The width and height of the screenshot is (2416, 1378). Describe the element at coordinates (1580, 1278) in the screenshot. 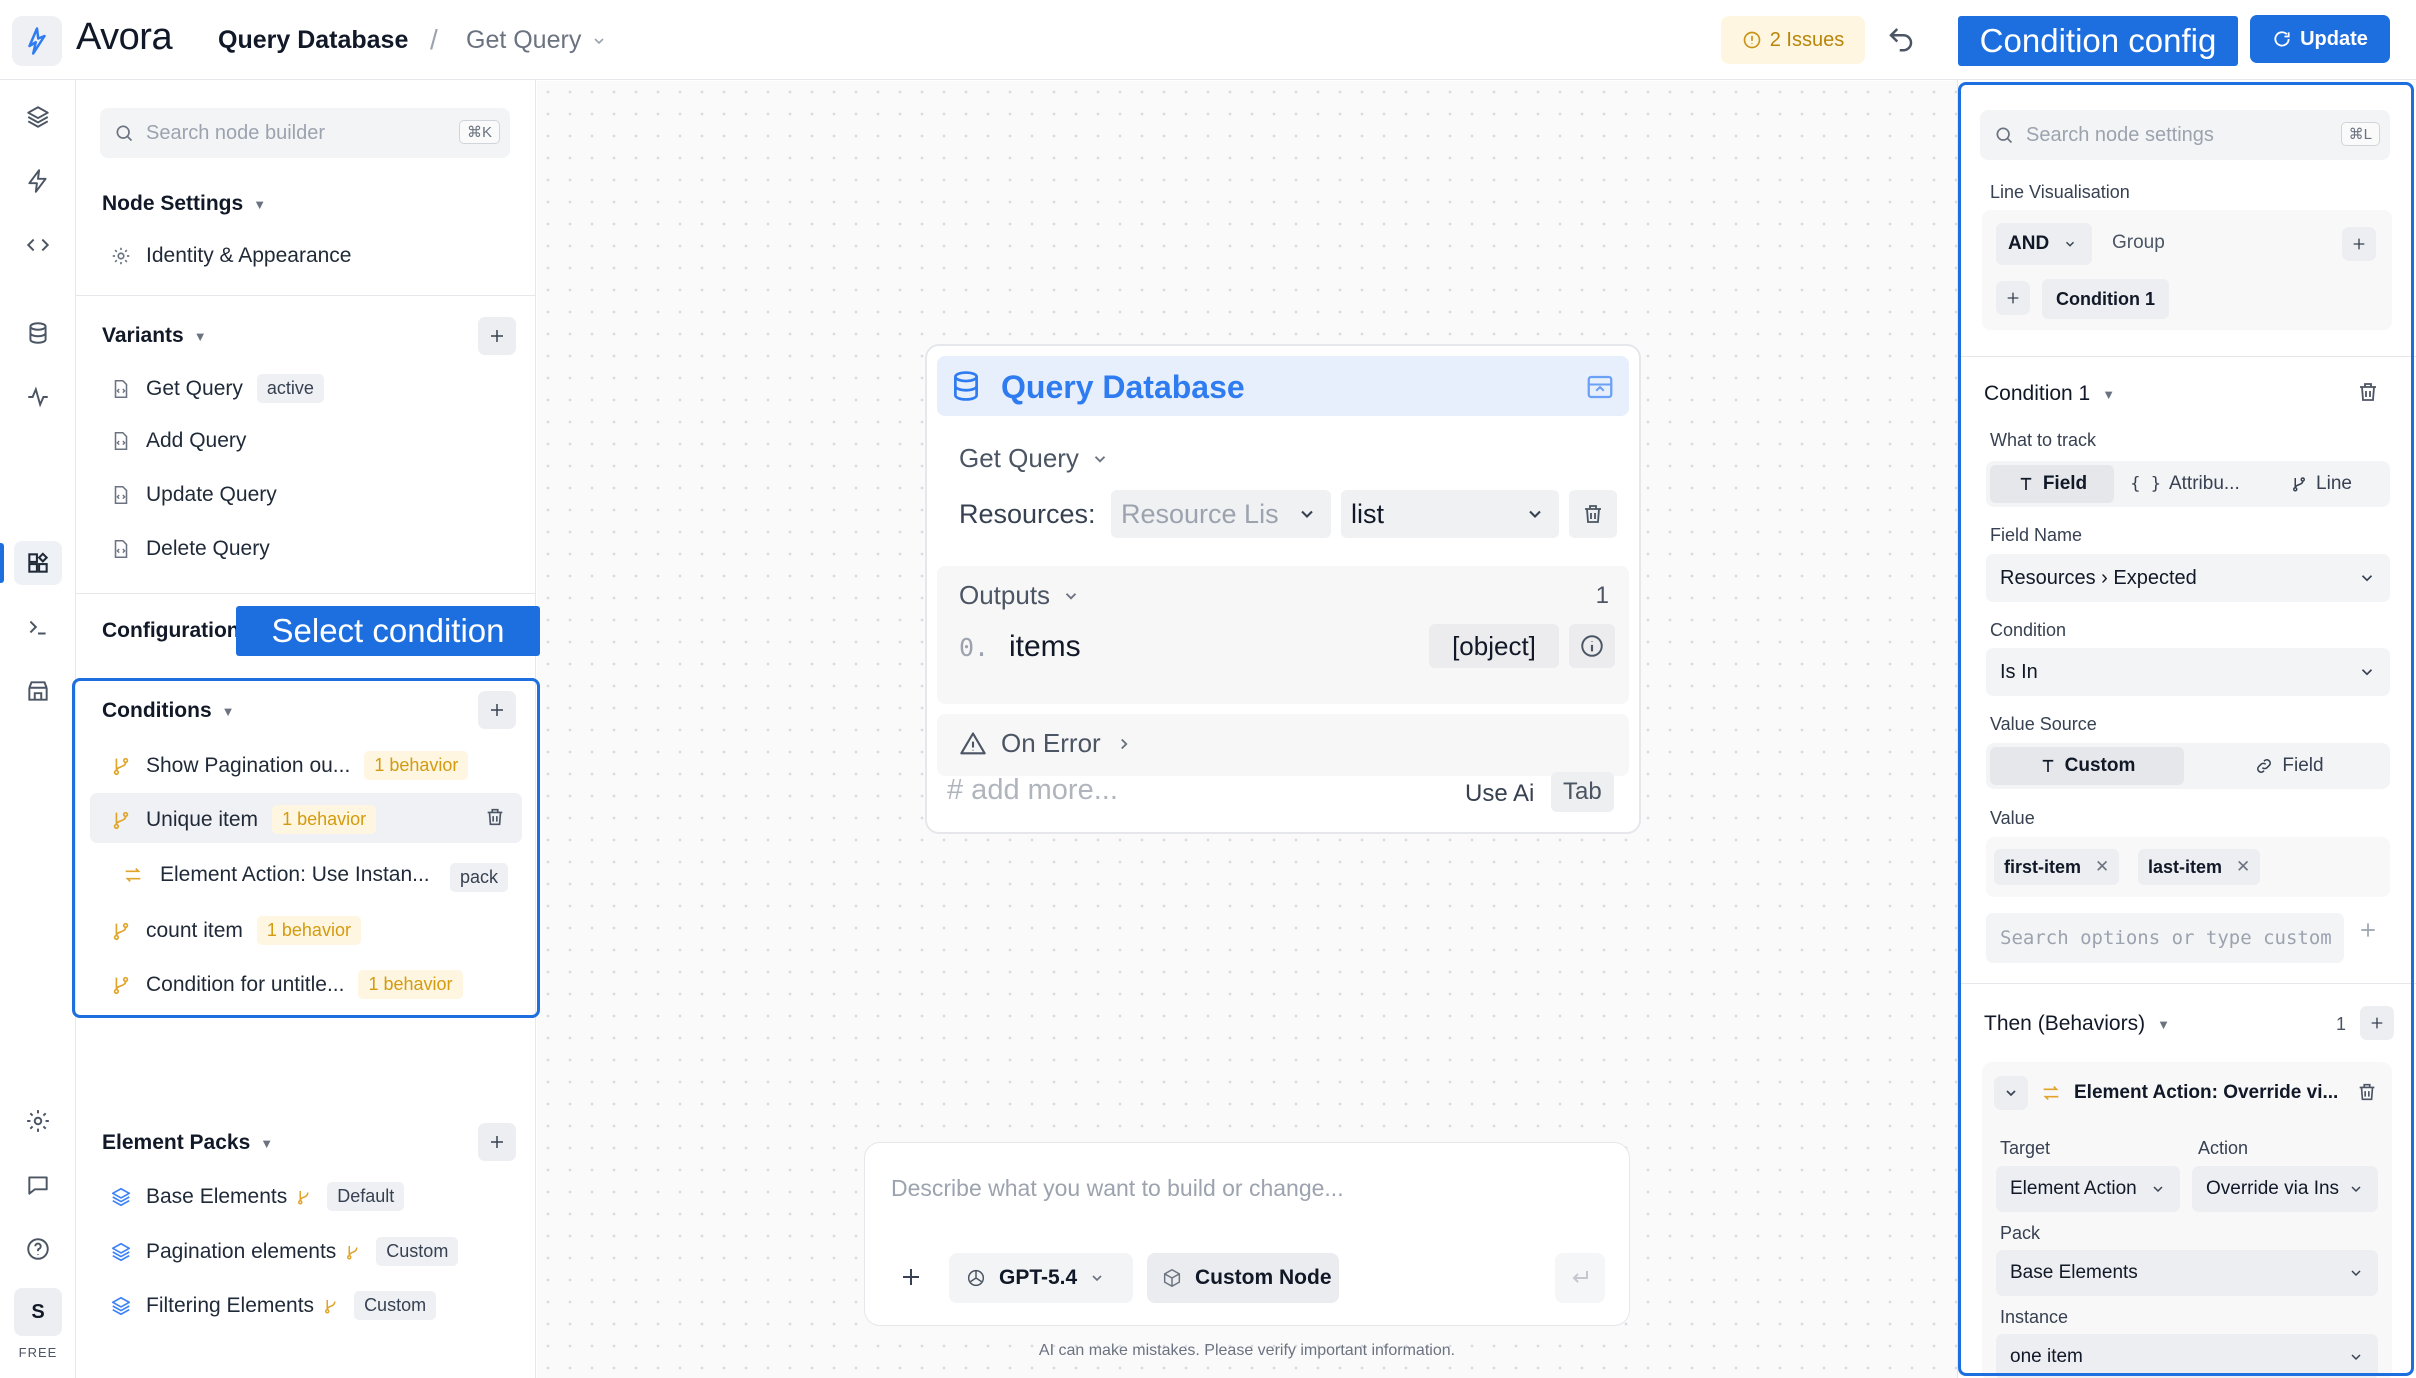

I see `send-icon` at that location.